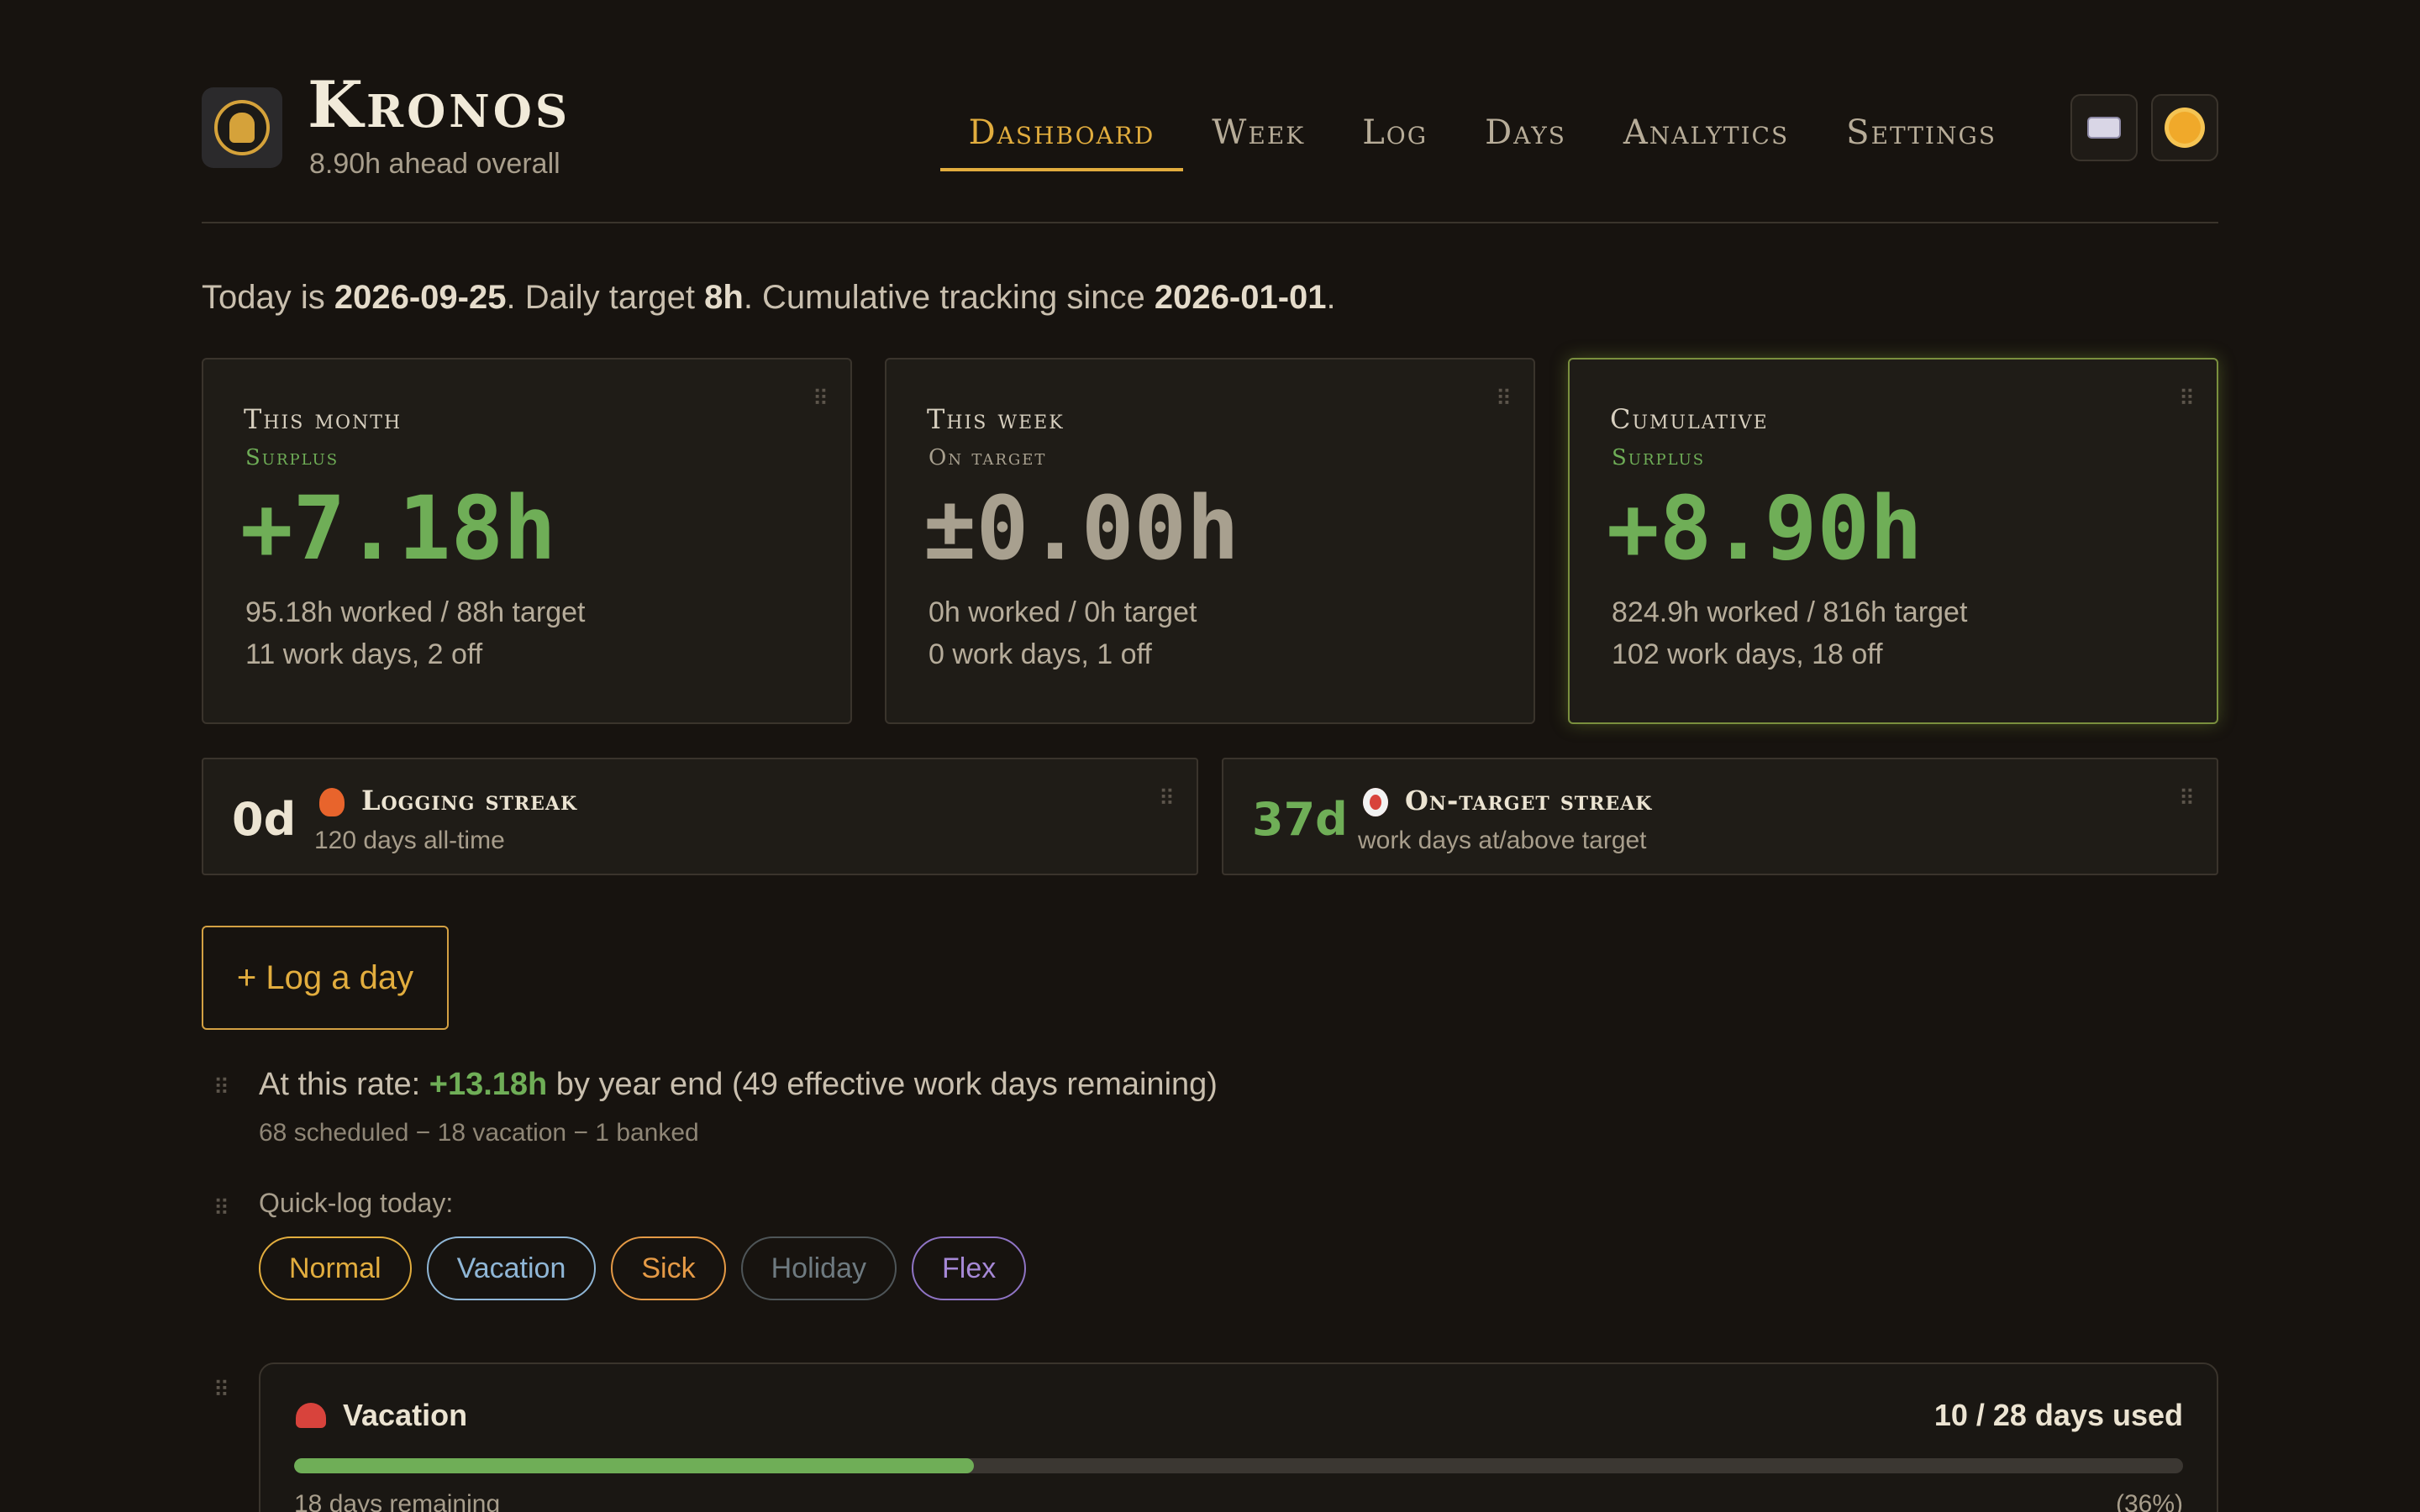  I want to click on quick-log-vacation-button: Vacation, so click(511, 1268).